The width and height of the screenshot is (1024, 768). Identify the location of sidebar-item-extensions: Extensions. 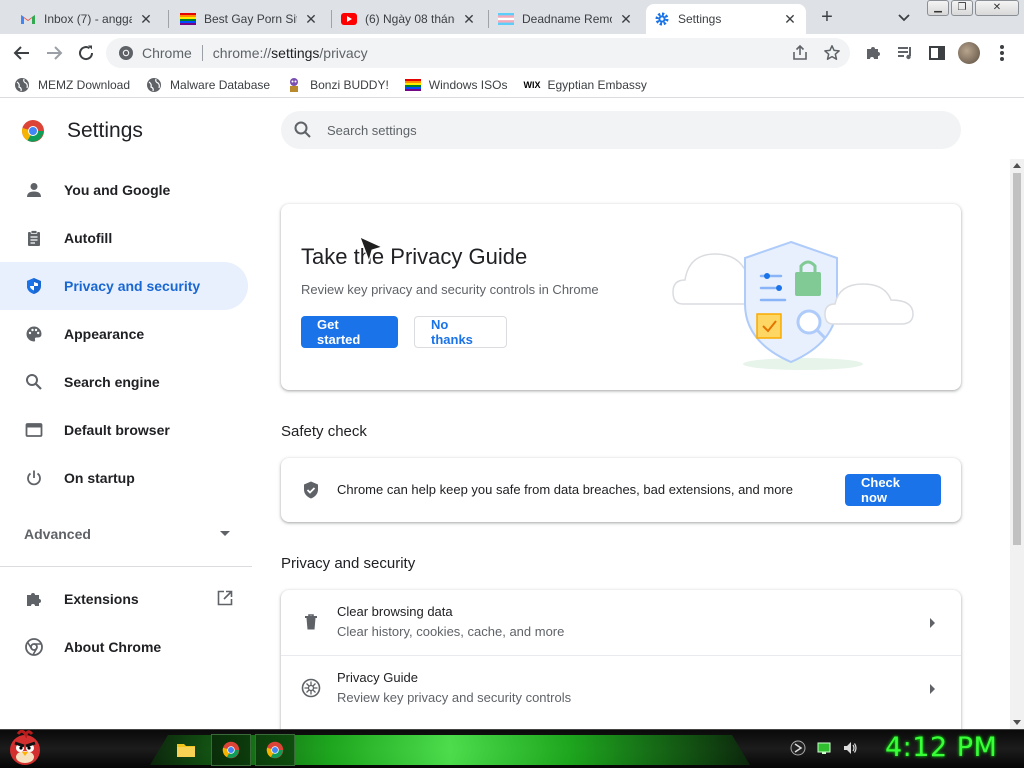
(130, 599).